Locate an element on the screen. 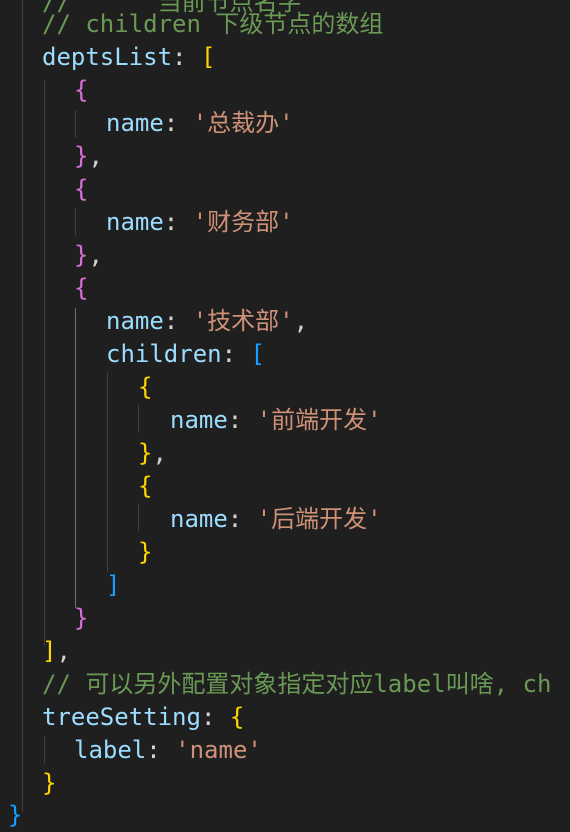 Image resolution: width=570 pixels, height=832 pixels. string-value: '技术部' is located at coordinates (243, 321).